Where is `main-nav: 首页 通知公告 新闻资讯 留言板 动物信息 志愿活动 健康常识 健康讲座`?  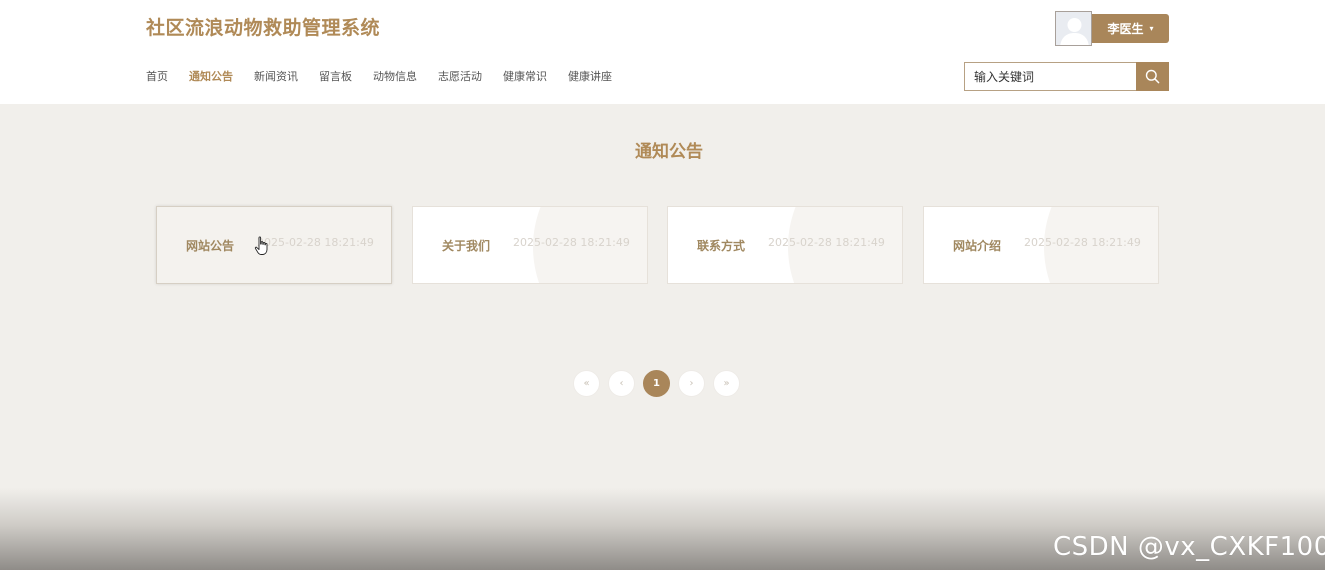 main-nav: 首页 通知公告 新闻资讯 留言板 动物信息 志愿活动 健康常识 健康讲座 is located at coordinates (389, 77).